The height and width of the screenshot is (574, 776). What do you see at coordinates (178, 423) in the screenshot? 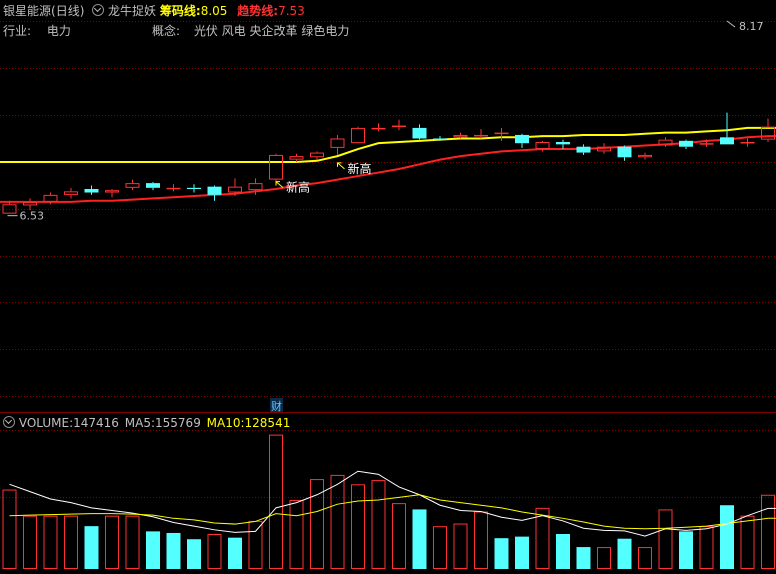
I see `ma5-value: 155769` at bounding box center [178, 423].